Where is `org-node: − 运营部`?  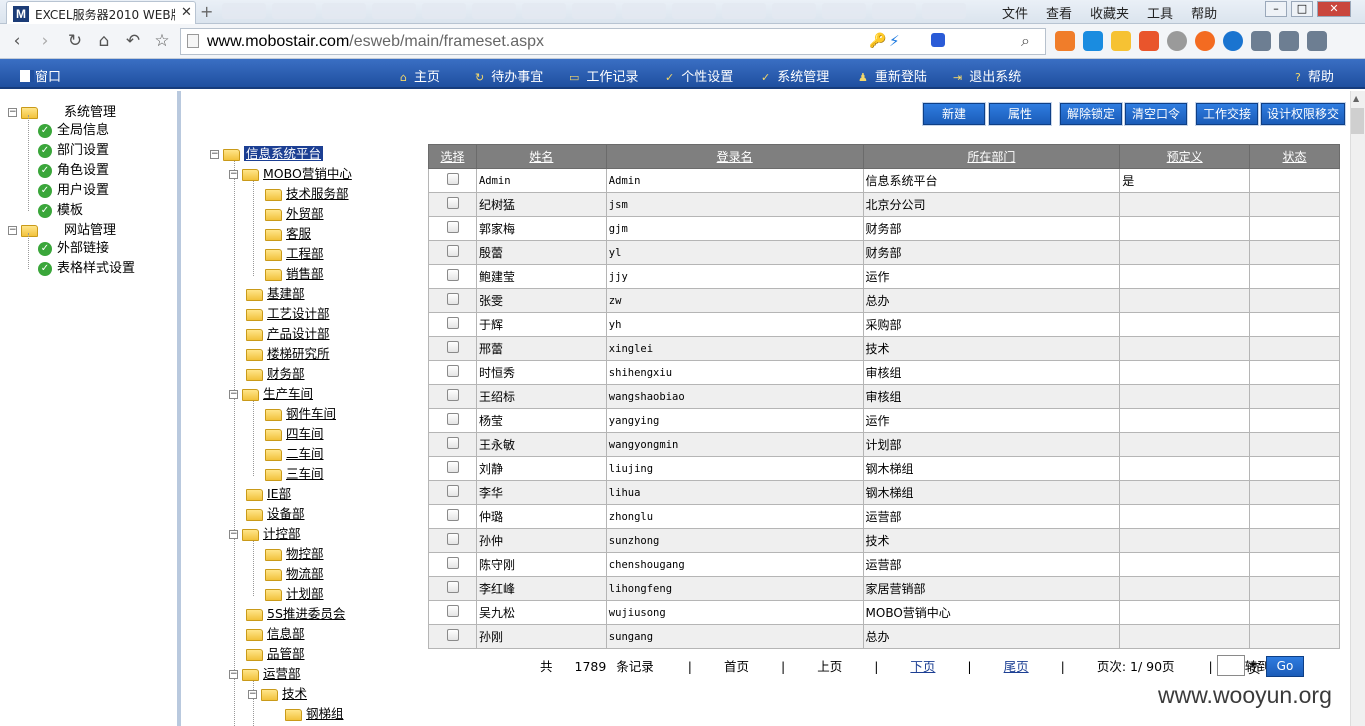 org-node: − 运营部 is located at coordinates (265, 672).